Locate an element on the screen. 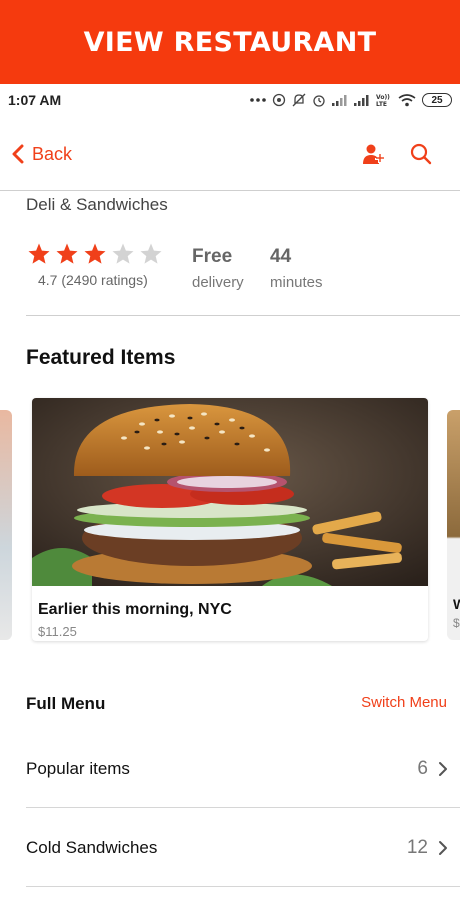 This screenshot has width=460, height=900. svg-text: Vo)) is located at coordinates (383, 97).